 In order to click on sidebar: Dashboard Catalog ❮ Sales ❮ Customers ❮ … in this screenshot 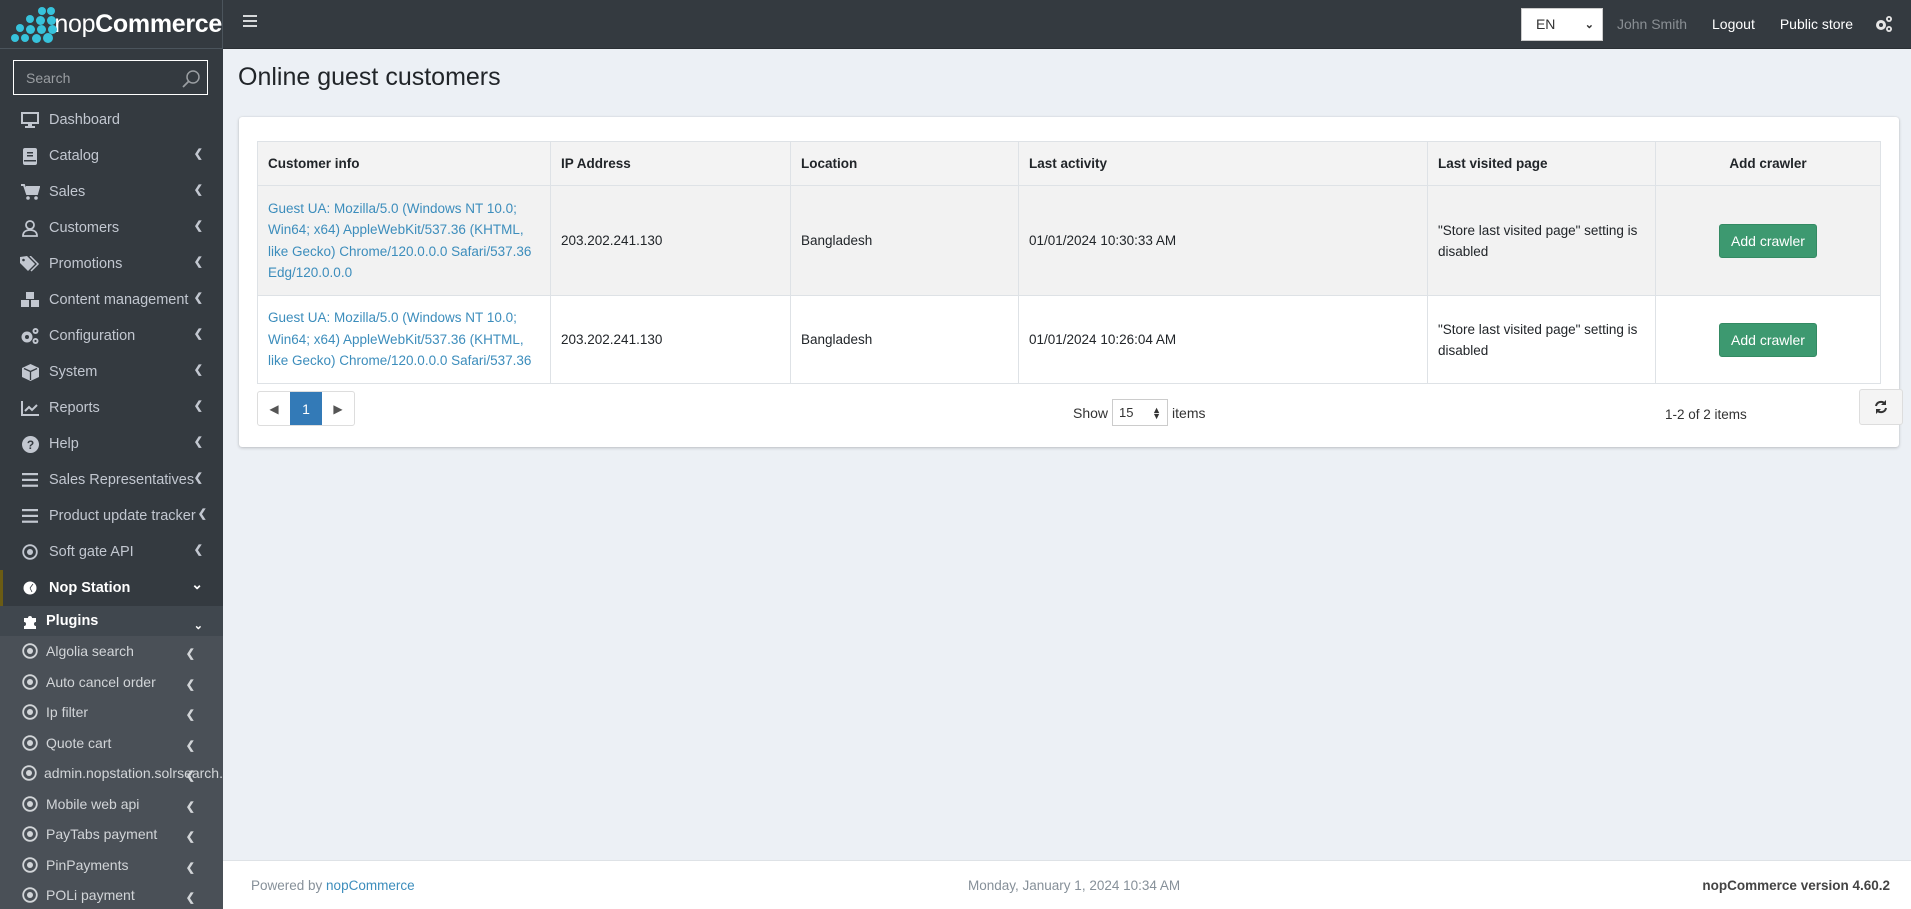, I will do `click(111, 479)`.